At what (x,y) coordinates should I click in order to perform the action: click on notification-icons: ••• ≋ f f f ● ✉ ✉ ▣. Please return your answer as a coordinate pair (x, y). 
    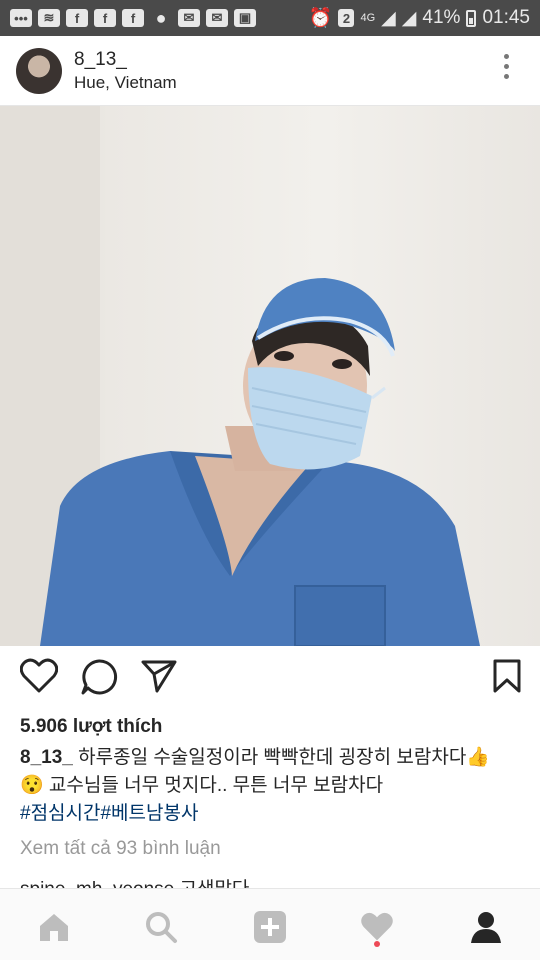
    Looking at the image, I should click on (133, 17).